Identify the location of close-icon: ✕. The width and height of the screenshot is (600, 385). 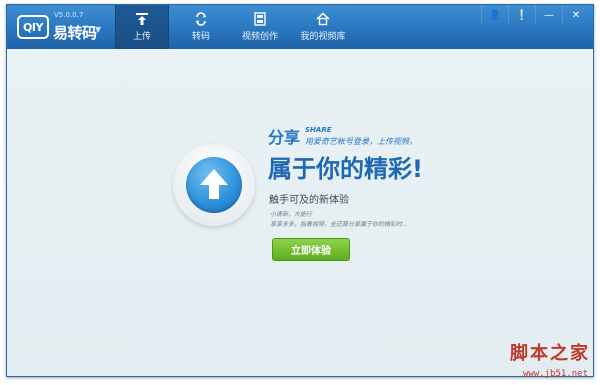
(575, 15).